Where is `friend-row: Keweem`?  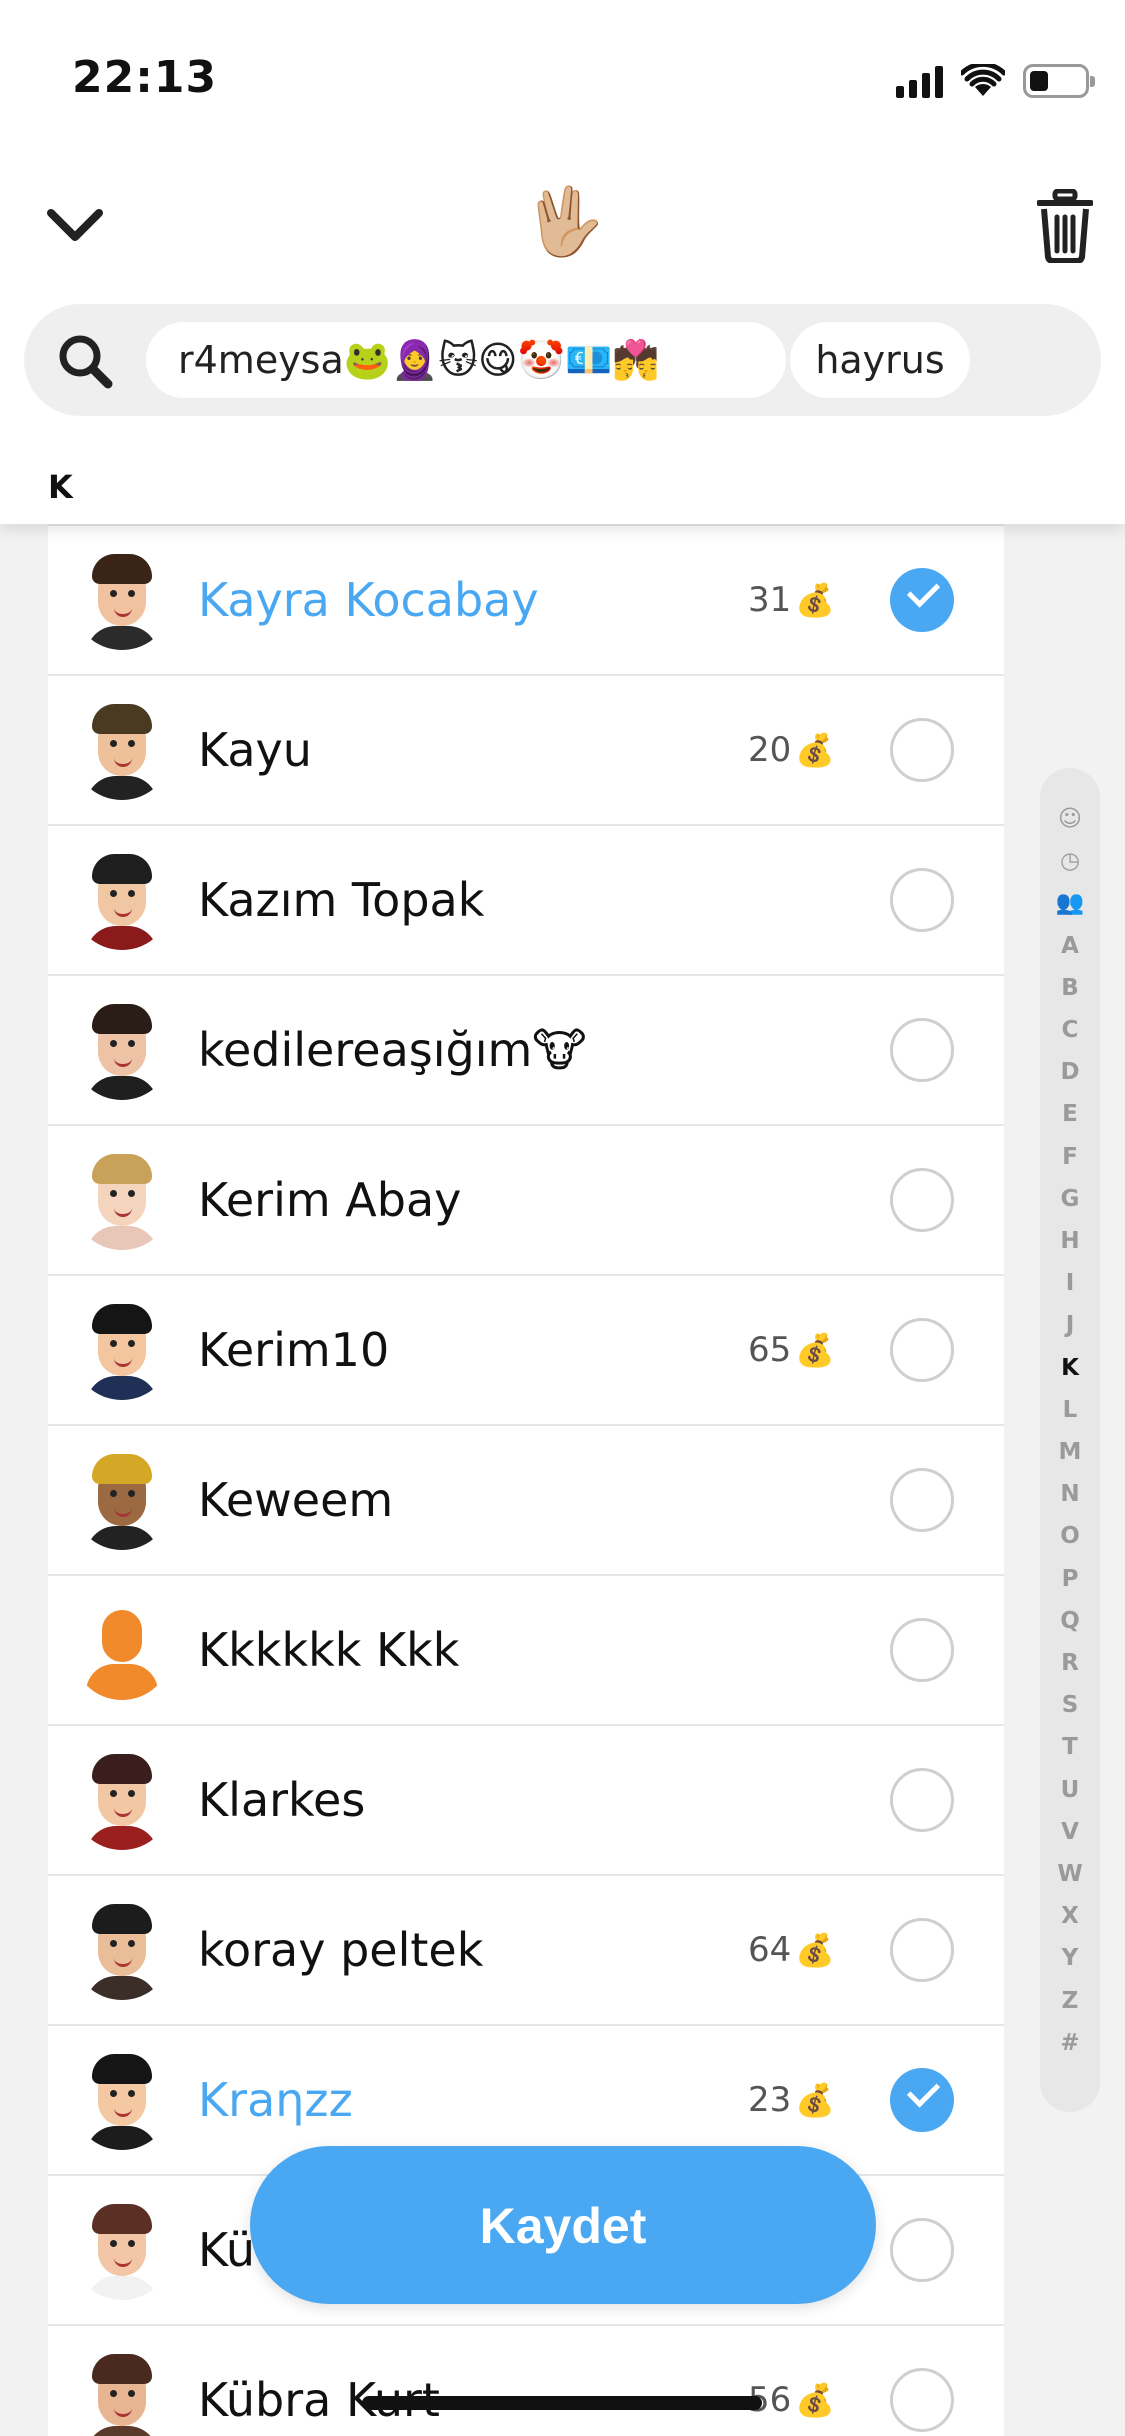 friend-row: Keweem is located at coordinates (526, 1500).